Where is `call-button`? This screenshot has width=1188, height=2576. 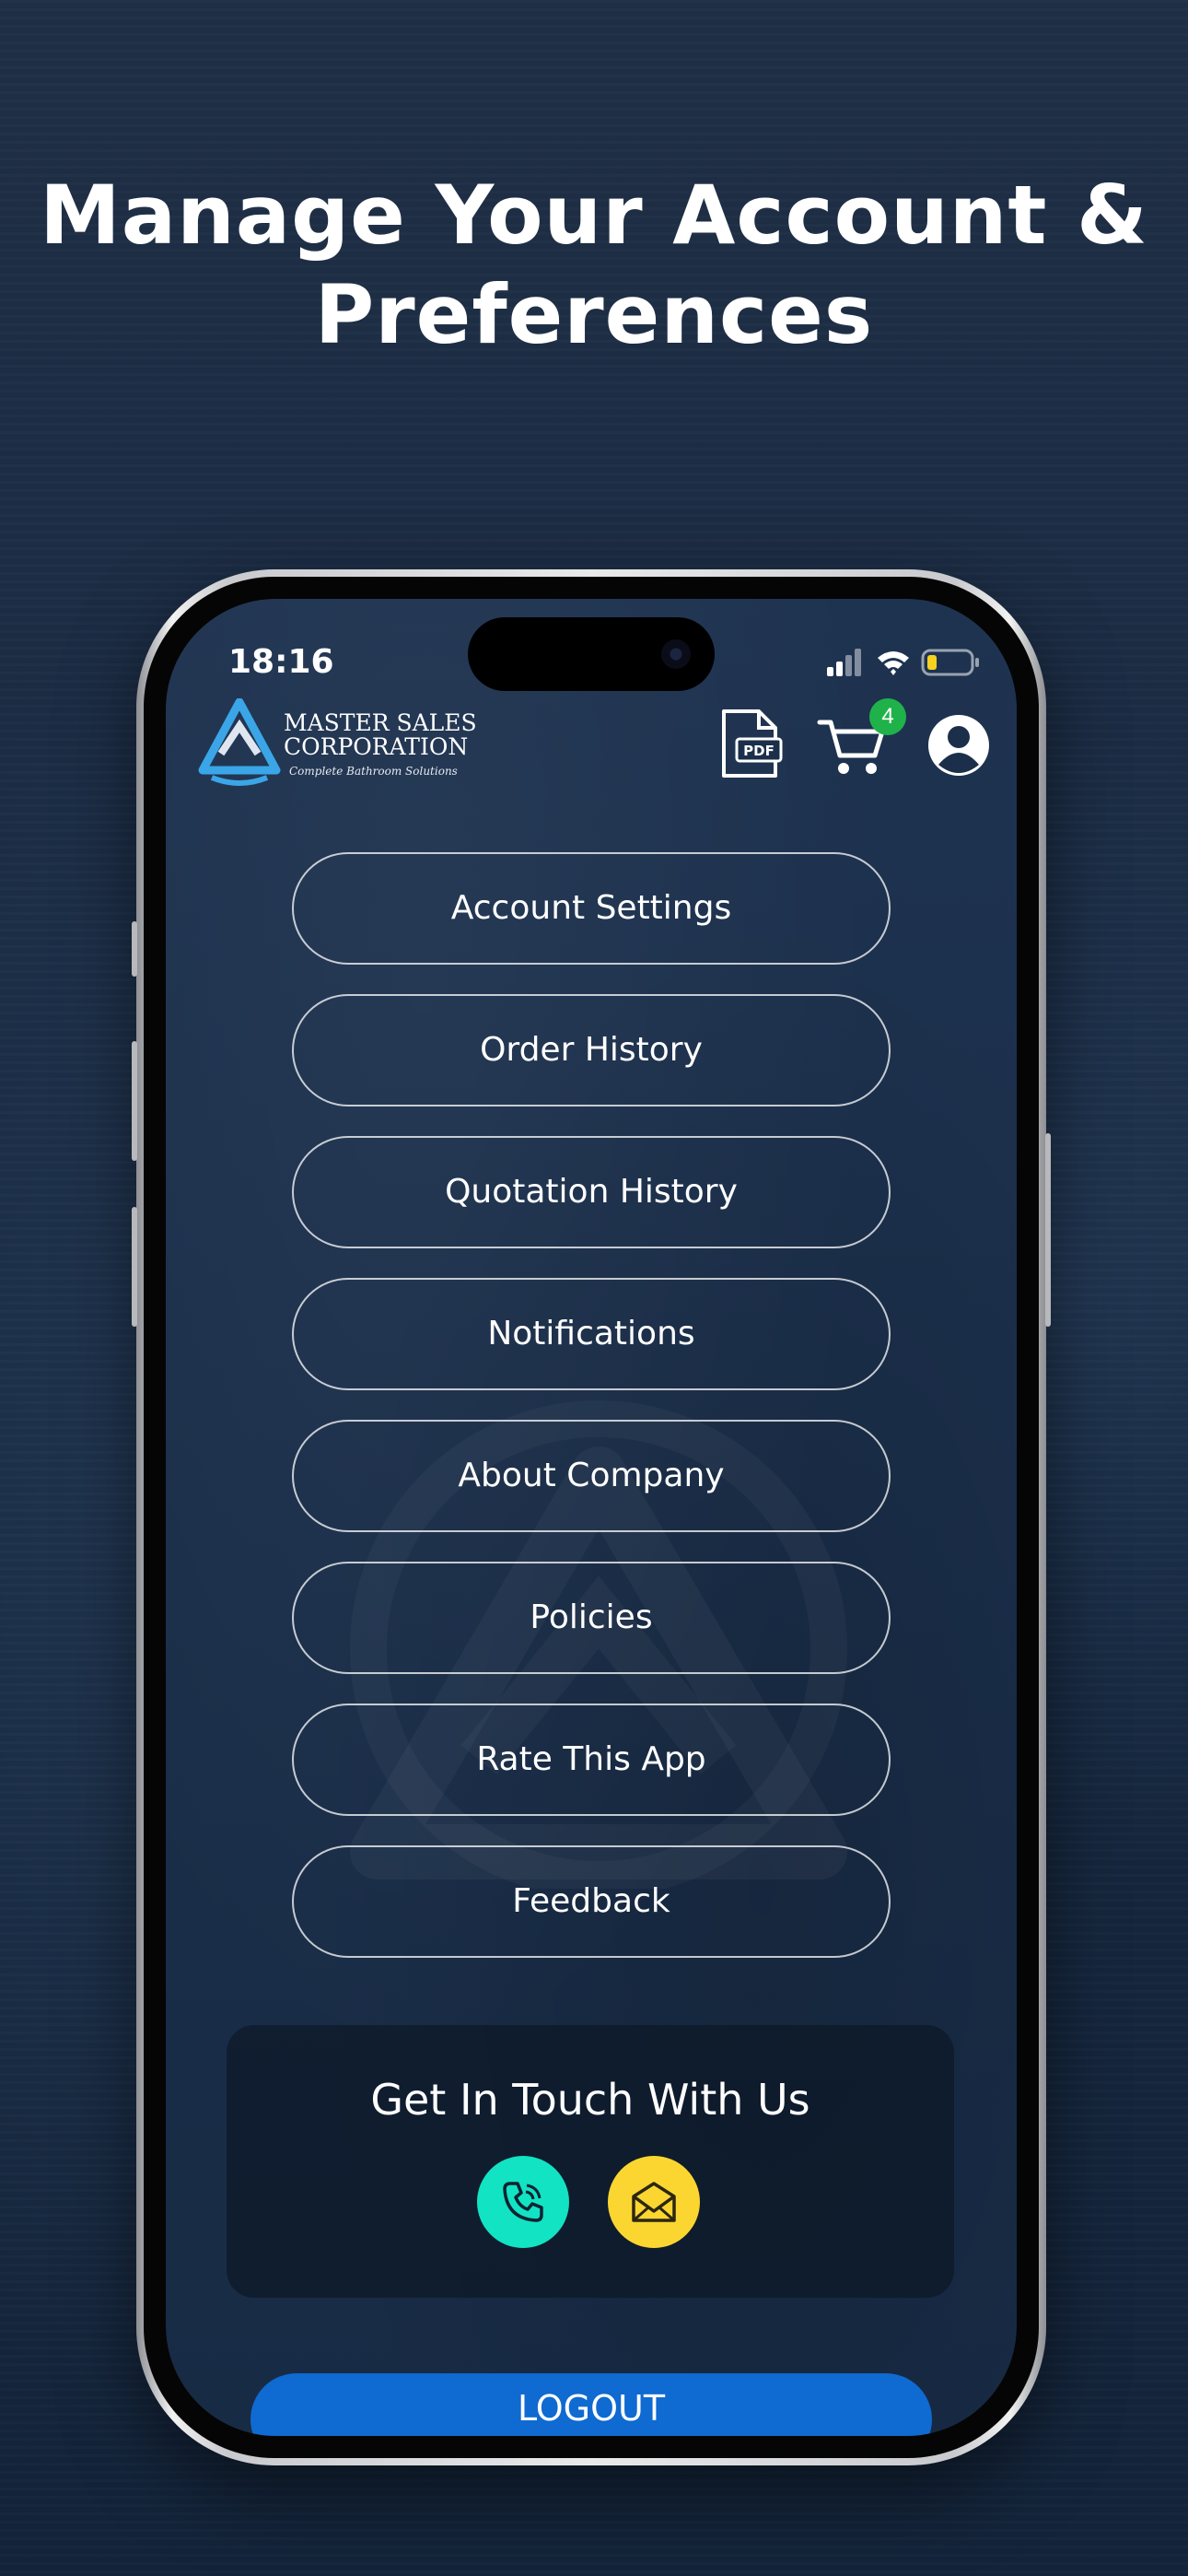
call-button is located at coordinates (523, 2202).